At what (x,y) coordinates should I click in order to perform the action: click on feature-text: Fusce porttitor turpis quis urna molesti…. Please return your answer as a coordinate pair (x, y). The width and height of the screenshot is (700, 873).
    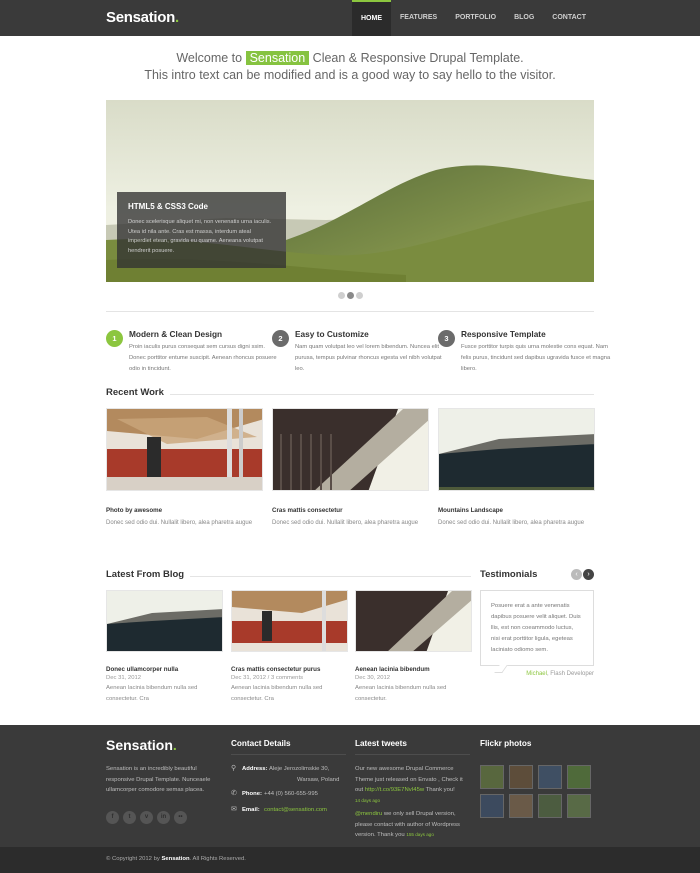
    Looking at the image, I should click on (536, 358).